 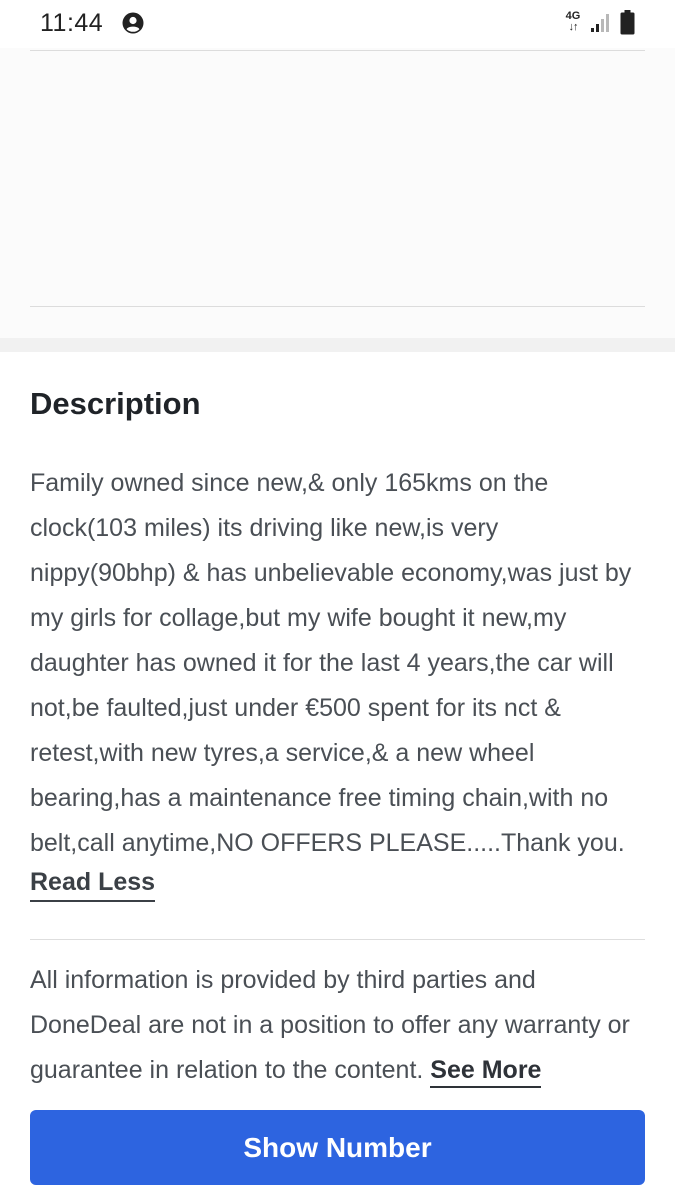 I want to click on network-4g-icon: 4G ↓↑, so click(x=573, y=23).